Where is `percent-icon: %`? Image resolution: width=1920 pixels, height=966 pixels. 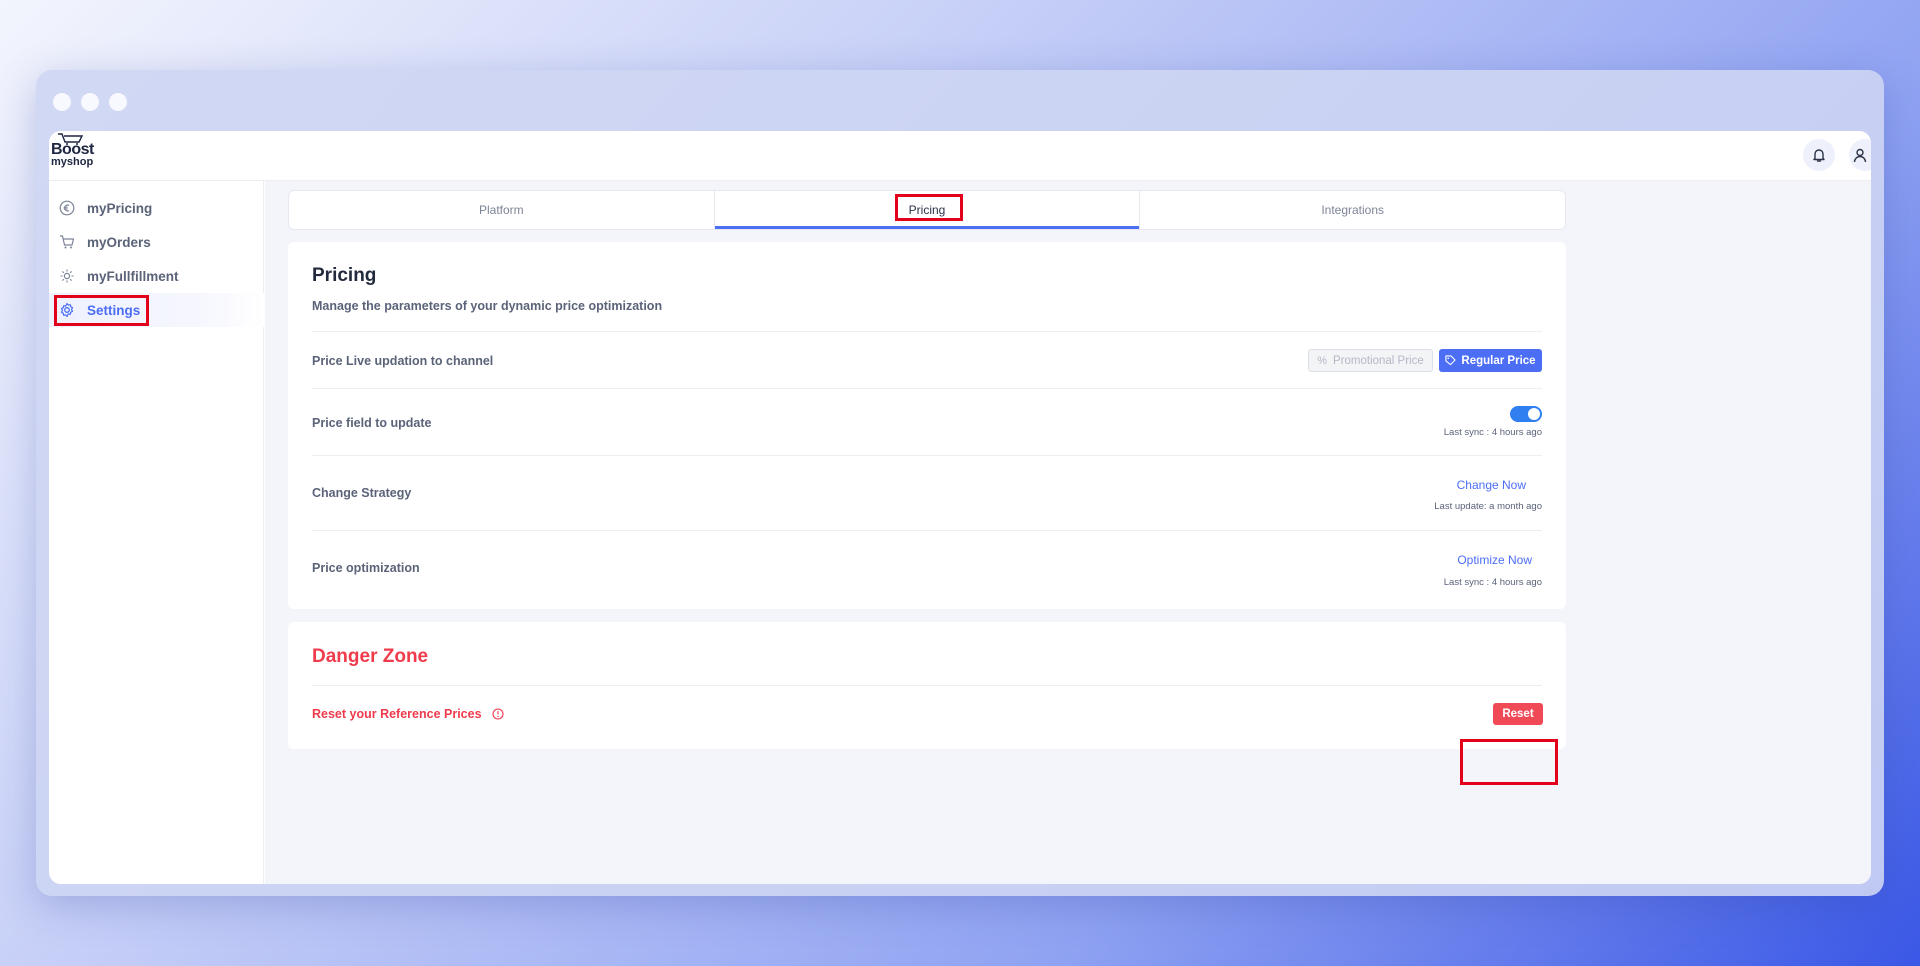
percent-icon: % is located at coordinates (1322, 360).